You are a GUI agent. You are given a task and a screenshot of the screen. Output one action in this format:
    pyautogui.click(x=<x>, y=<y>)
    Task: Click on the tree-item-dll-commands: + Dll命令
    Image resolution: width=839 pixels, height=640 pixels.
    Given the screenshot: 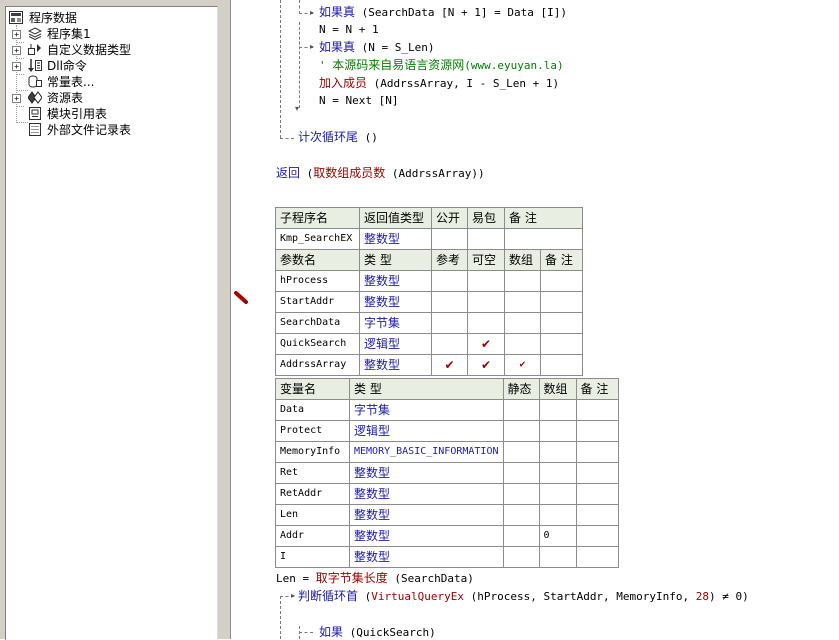 What is the action you would take?
    pyautogui.click(x=108, y=66)
    